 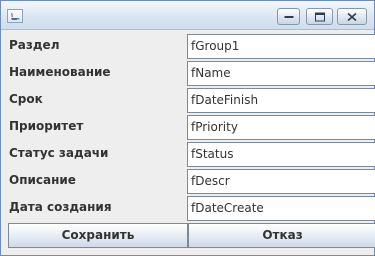 What do you see at coordinates (60, 72) in the screenshot?
I see `name-label: Наименование` at bounding box center [60, 72].